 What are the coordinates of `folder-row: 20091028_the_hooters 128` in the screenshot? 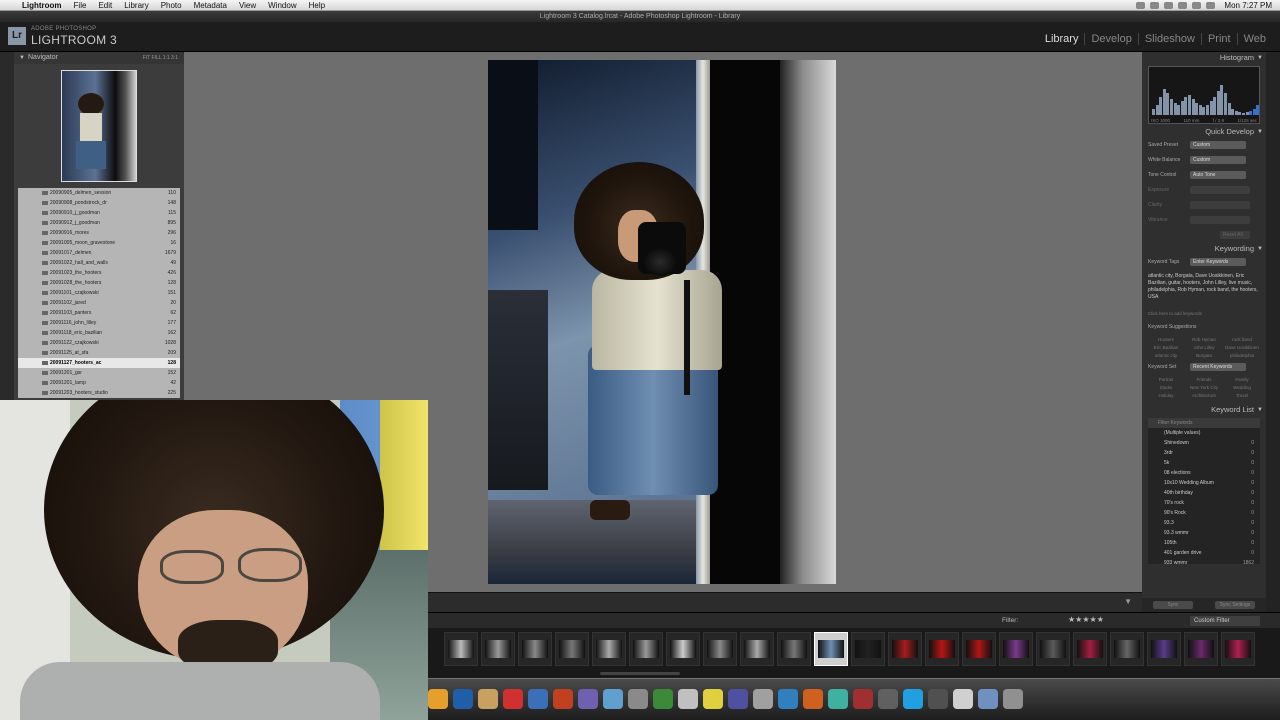 It's located at (99, 283).